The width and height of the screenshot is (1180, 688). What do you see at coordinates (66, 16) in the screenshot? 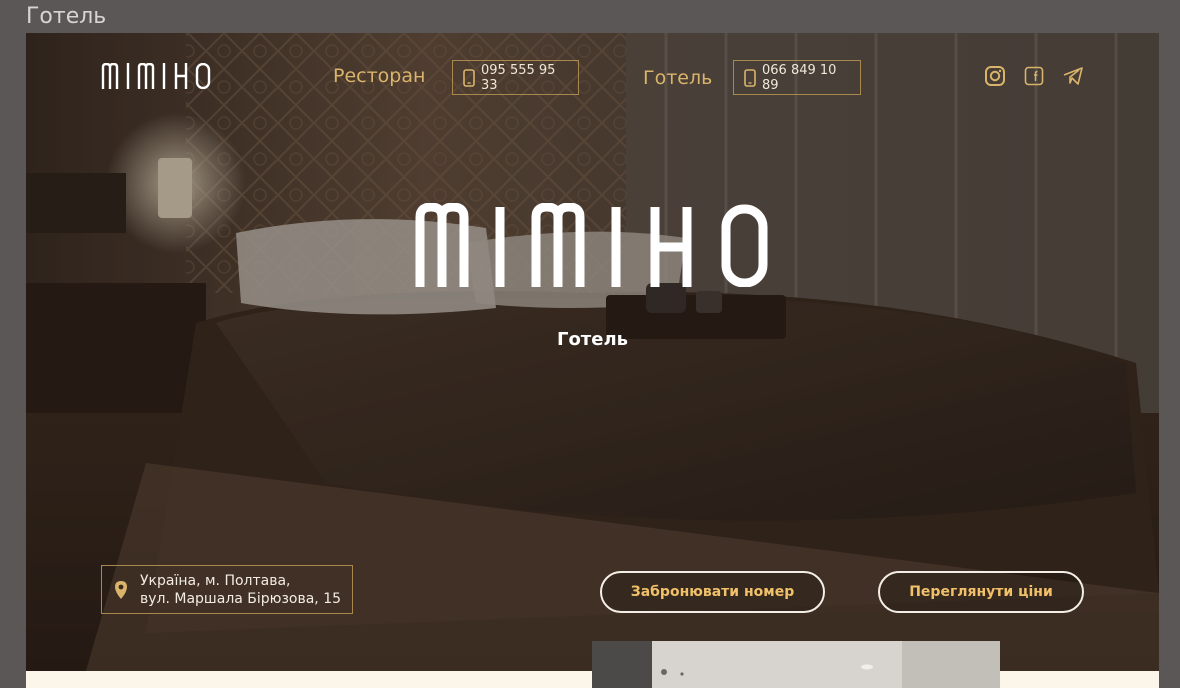
I see `frame-title: Готель` at bounding box center [66, 16].